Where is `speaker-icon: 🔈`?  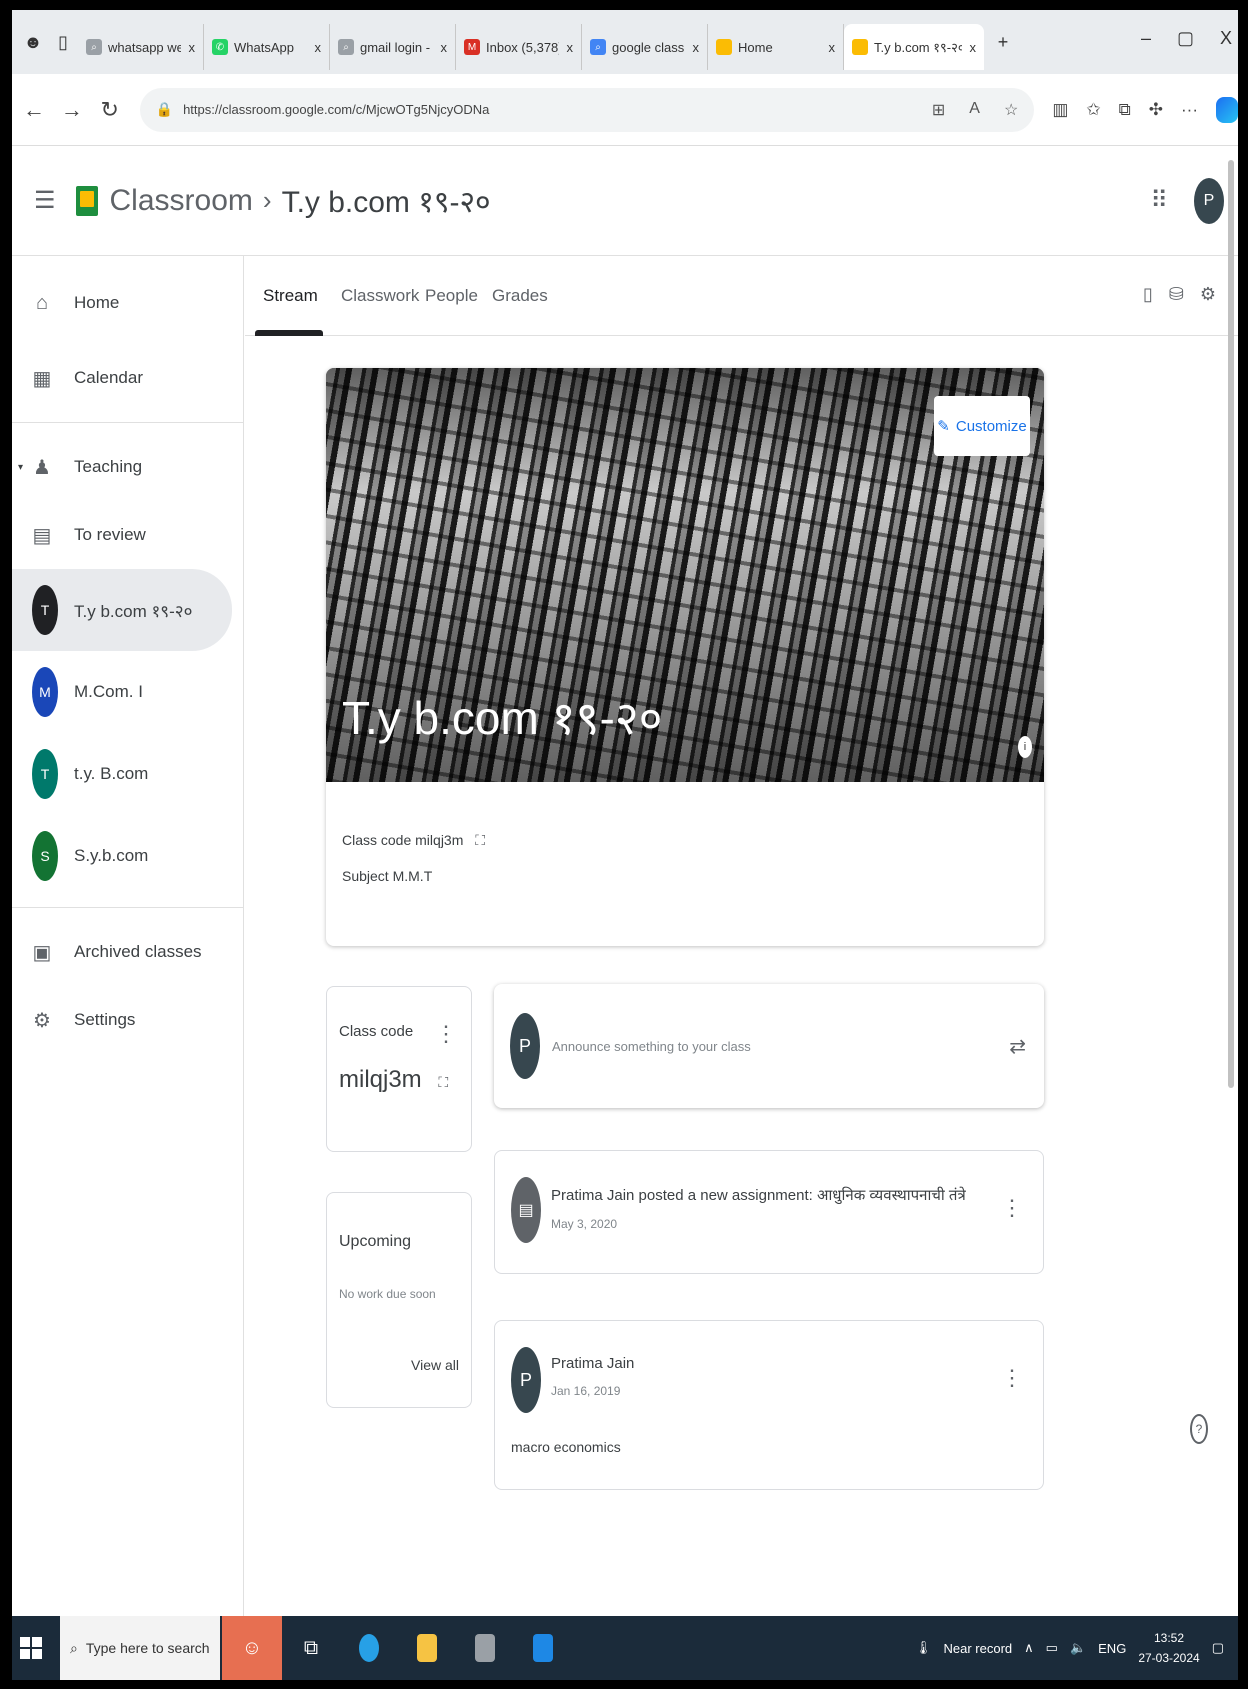 speaker-icon: 🔈 is located at coordinates (1078, 1648).